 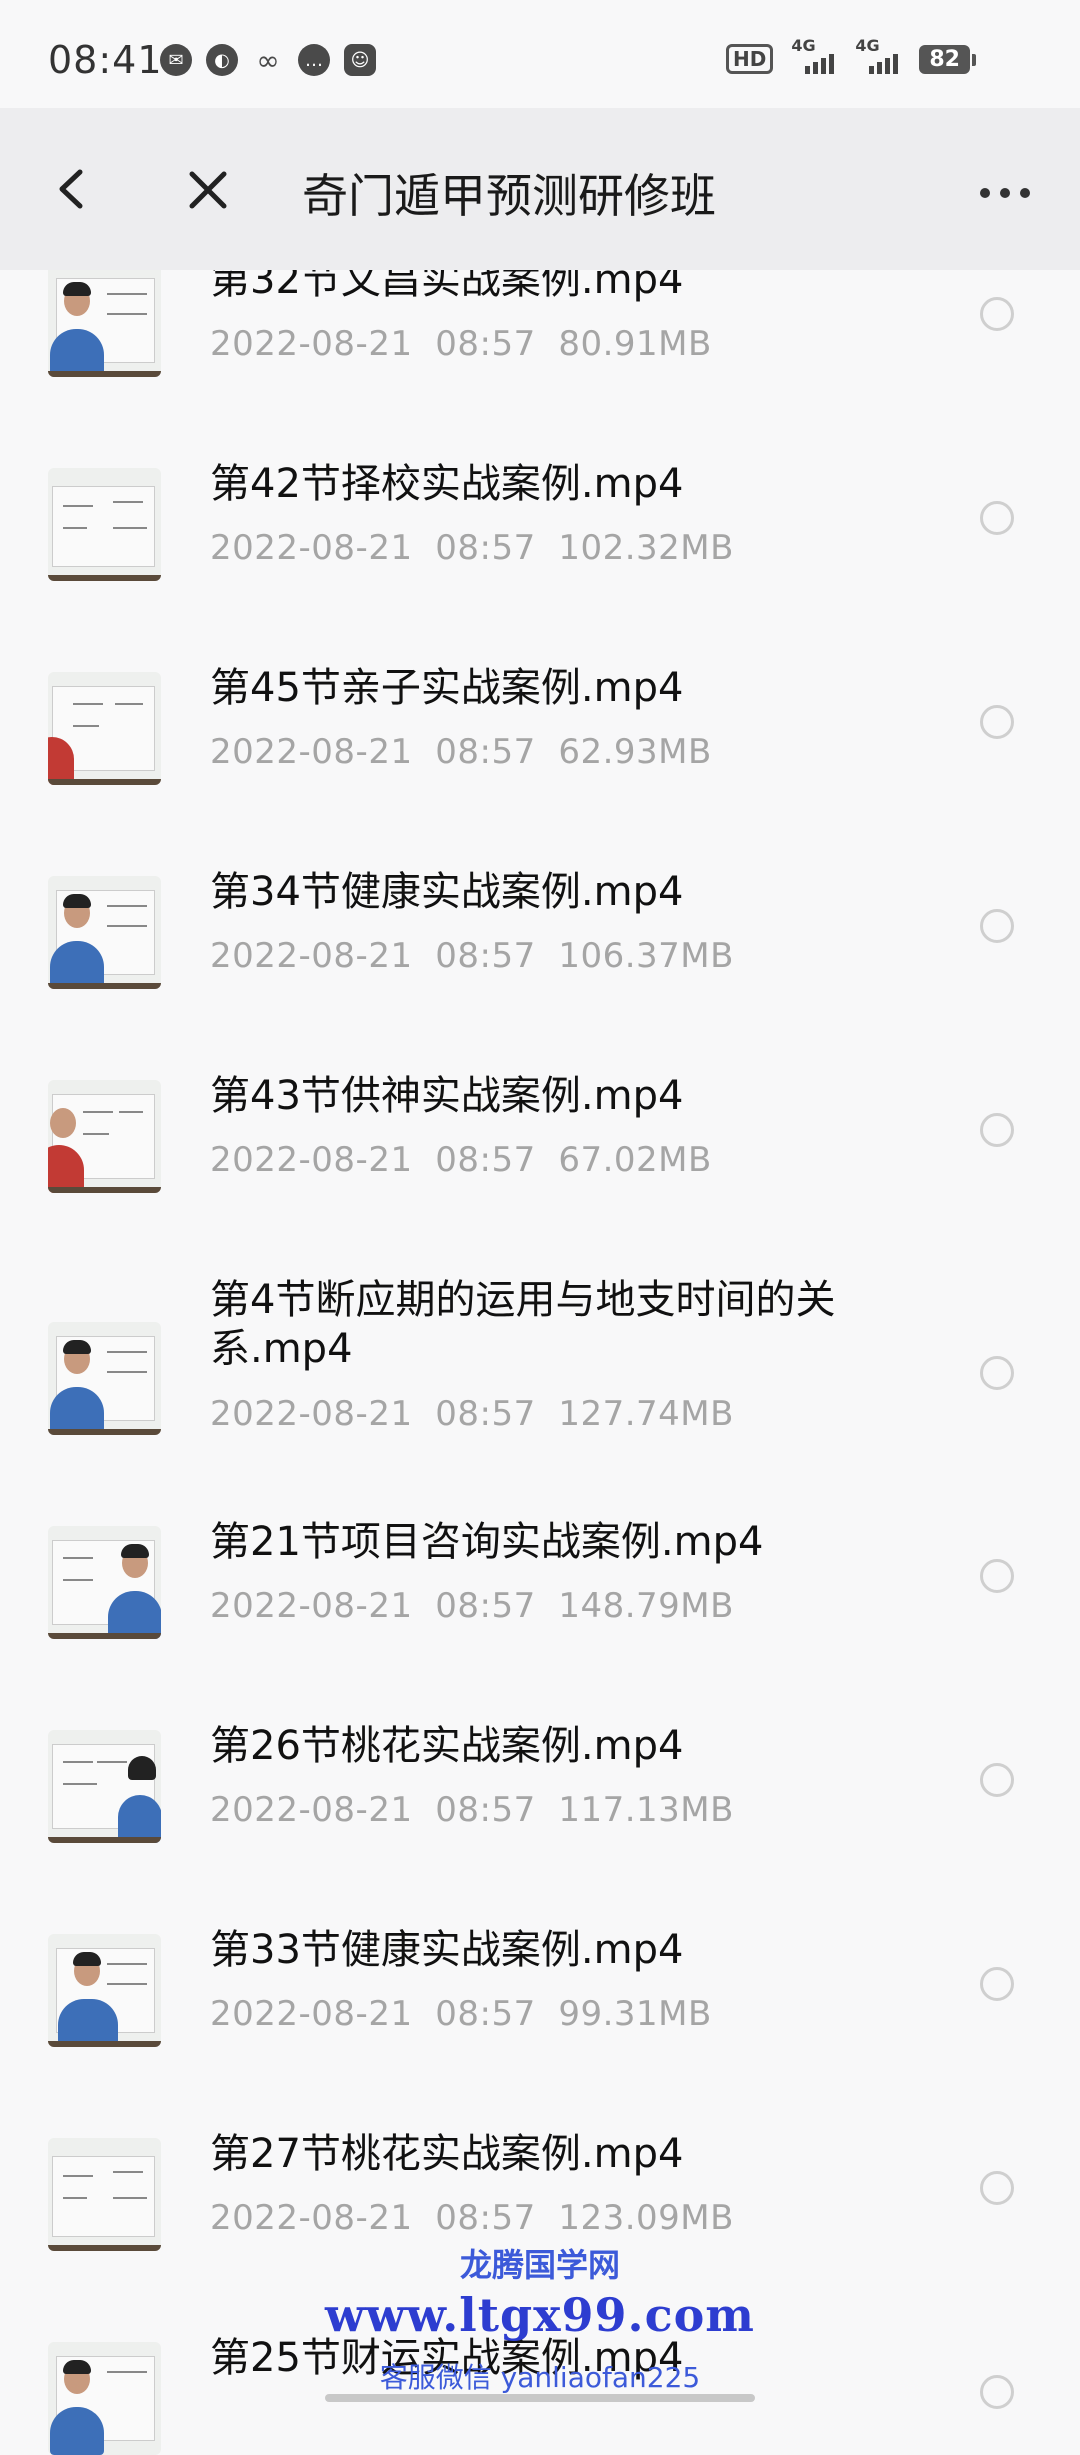 I want to click on signal-icon-2: 4G, so click(x=878, y=55).